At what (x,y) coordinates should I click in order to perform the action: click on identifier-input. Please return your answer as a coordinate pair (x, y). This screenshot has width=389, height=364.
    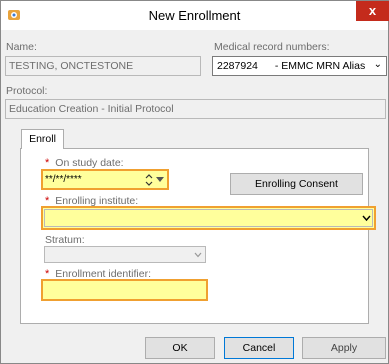
    Looking at the image, I should click on (124, 290).